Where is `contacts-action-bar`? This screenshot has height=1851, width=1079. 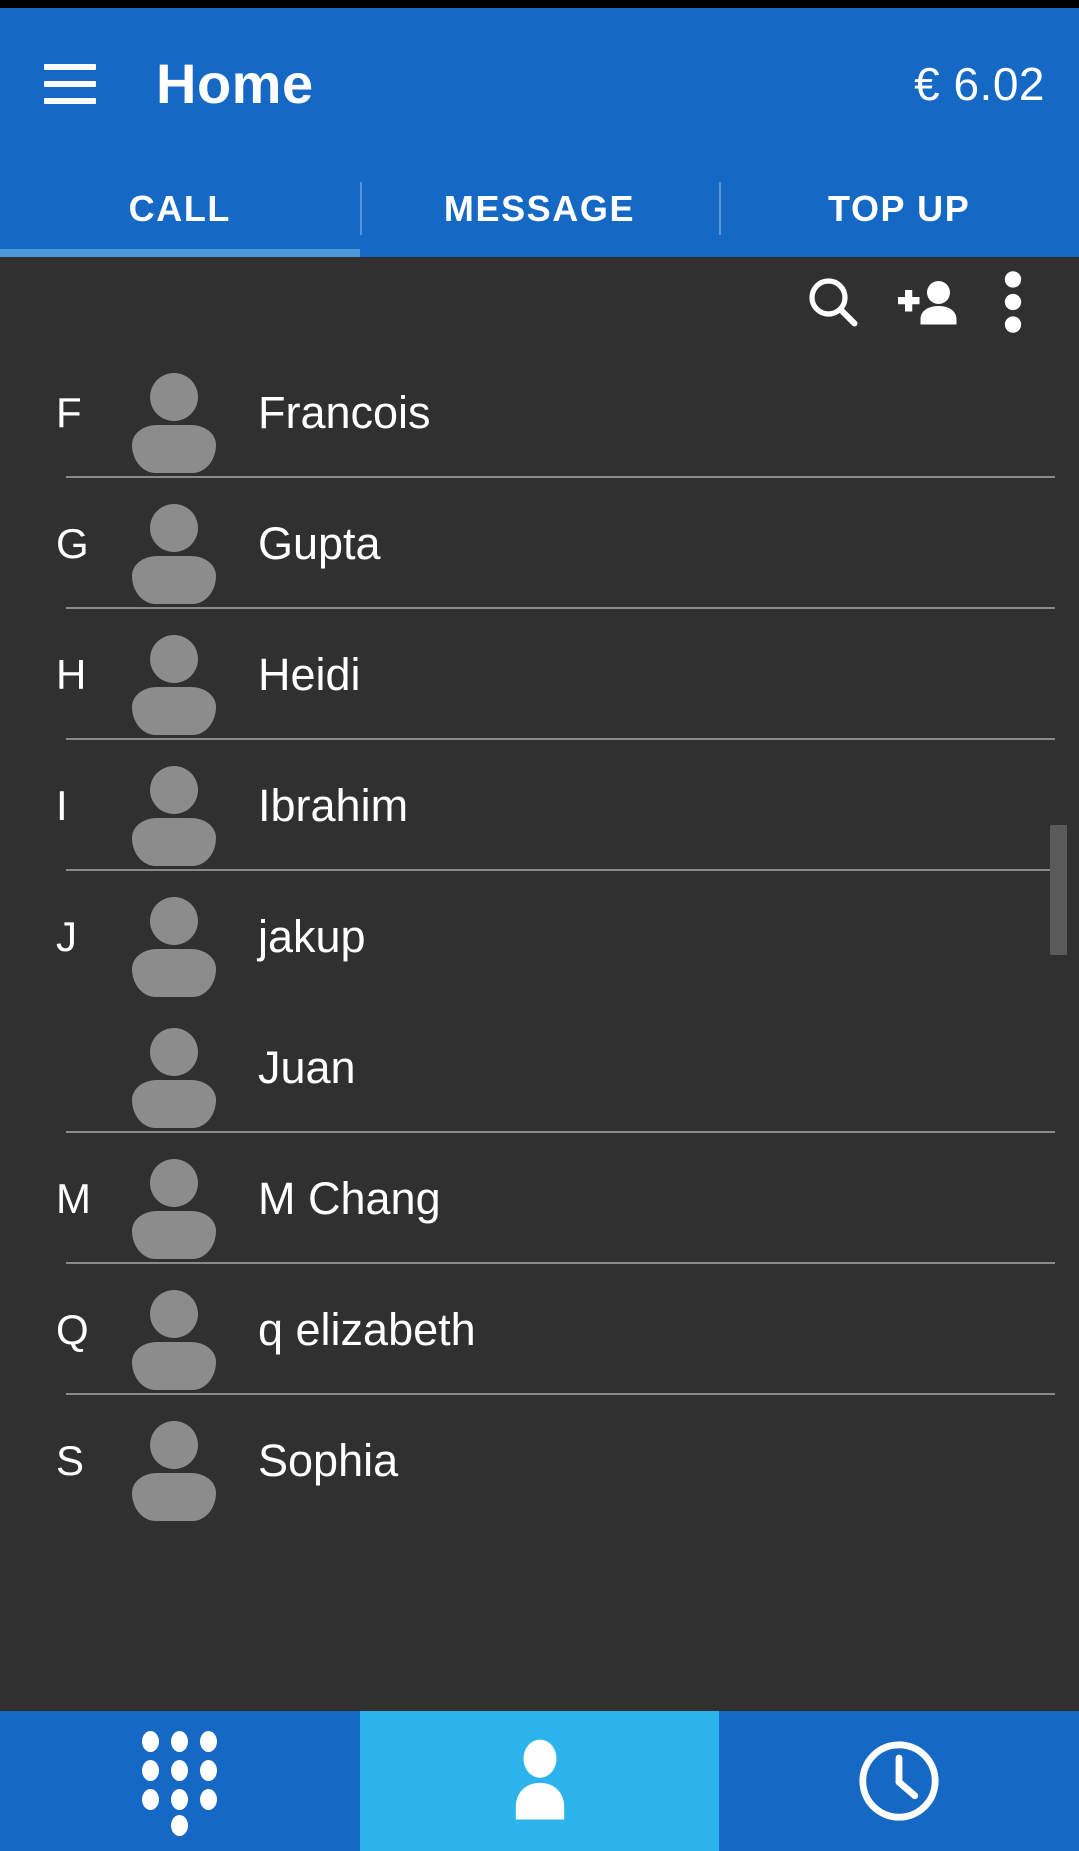
contacts-action-bar is located at coordinates (539, 302).